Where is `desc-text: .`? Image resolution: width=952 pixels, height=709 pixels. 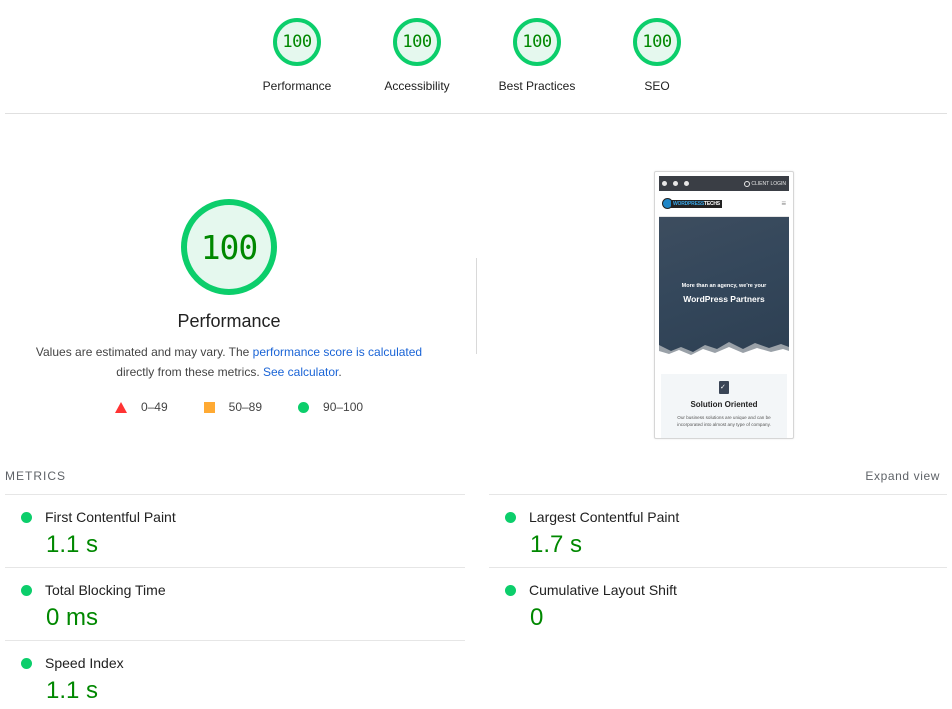 desc-text: . is located at coordinates (340, 372).